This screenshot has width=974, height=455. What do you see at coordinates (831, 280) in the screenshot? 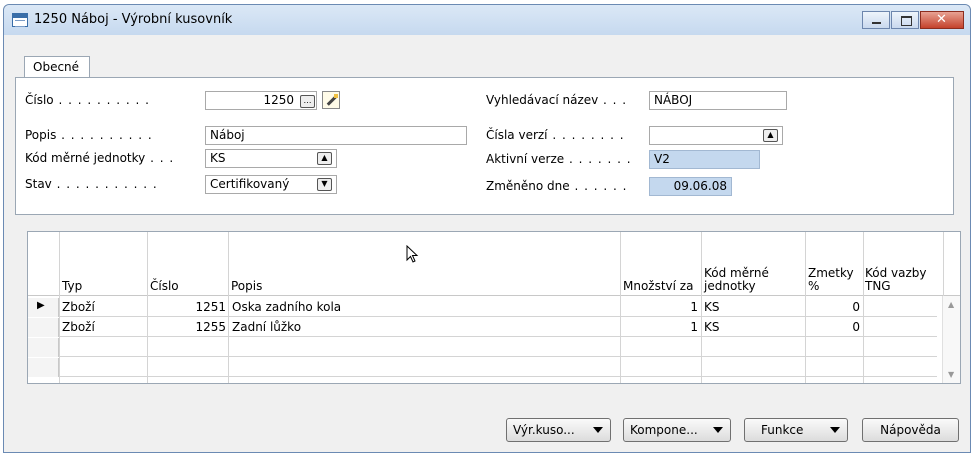
I see `col-zmetky: Zmetky%` at bounding box center [831, 280].